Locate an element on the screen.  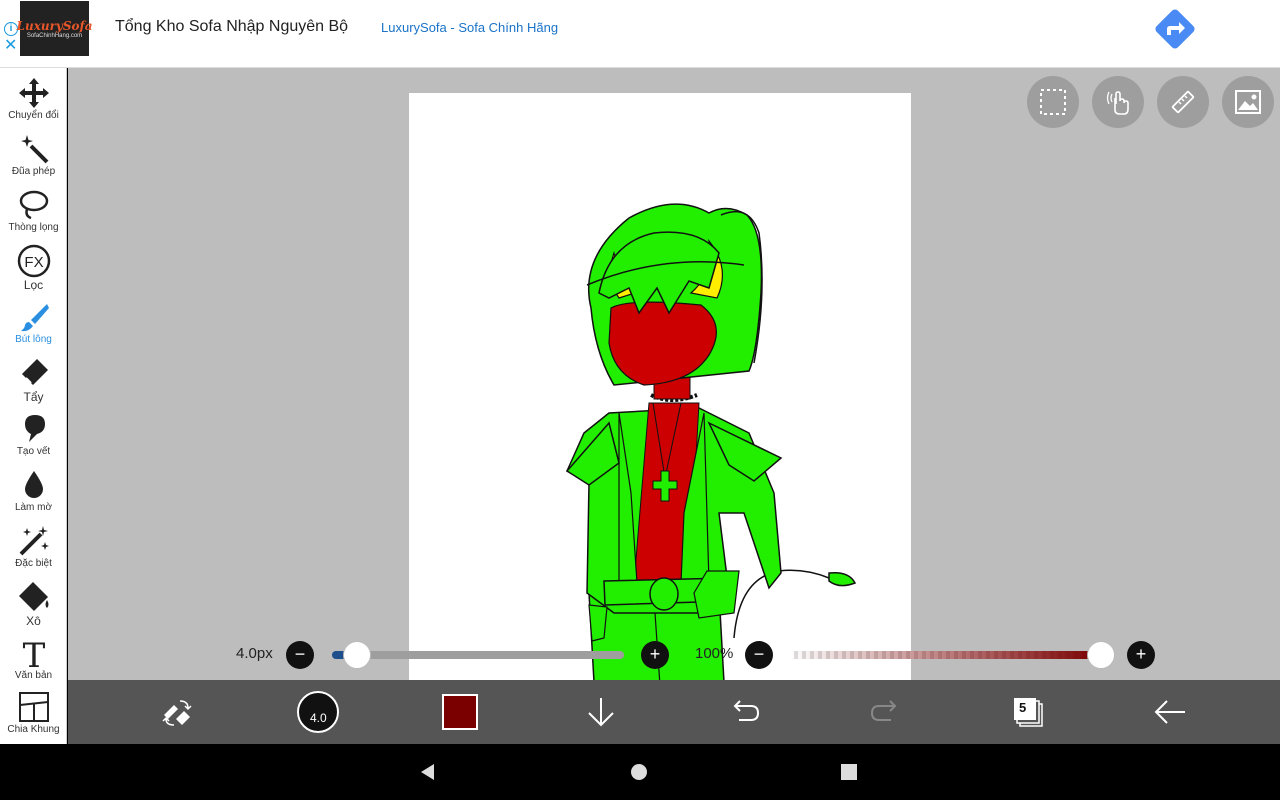
layers-button: 5 is located at coordinates (1028, 712).